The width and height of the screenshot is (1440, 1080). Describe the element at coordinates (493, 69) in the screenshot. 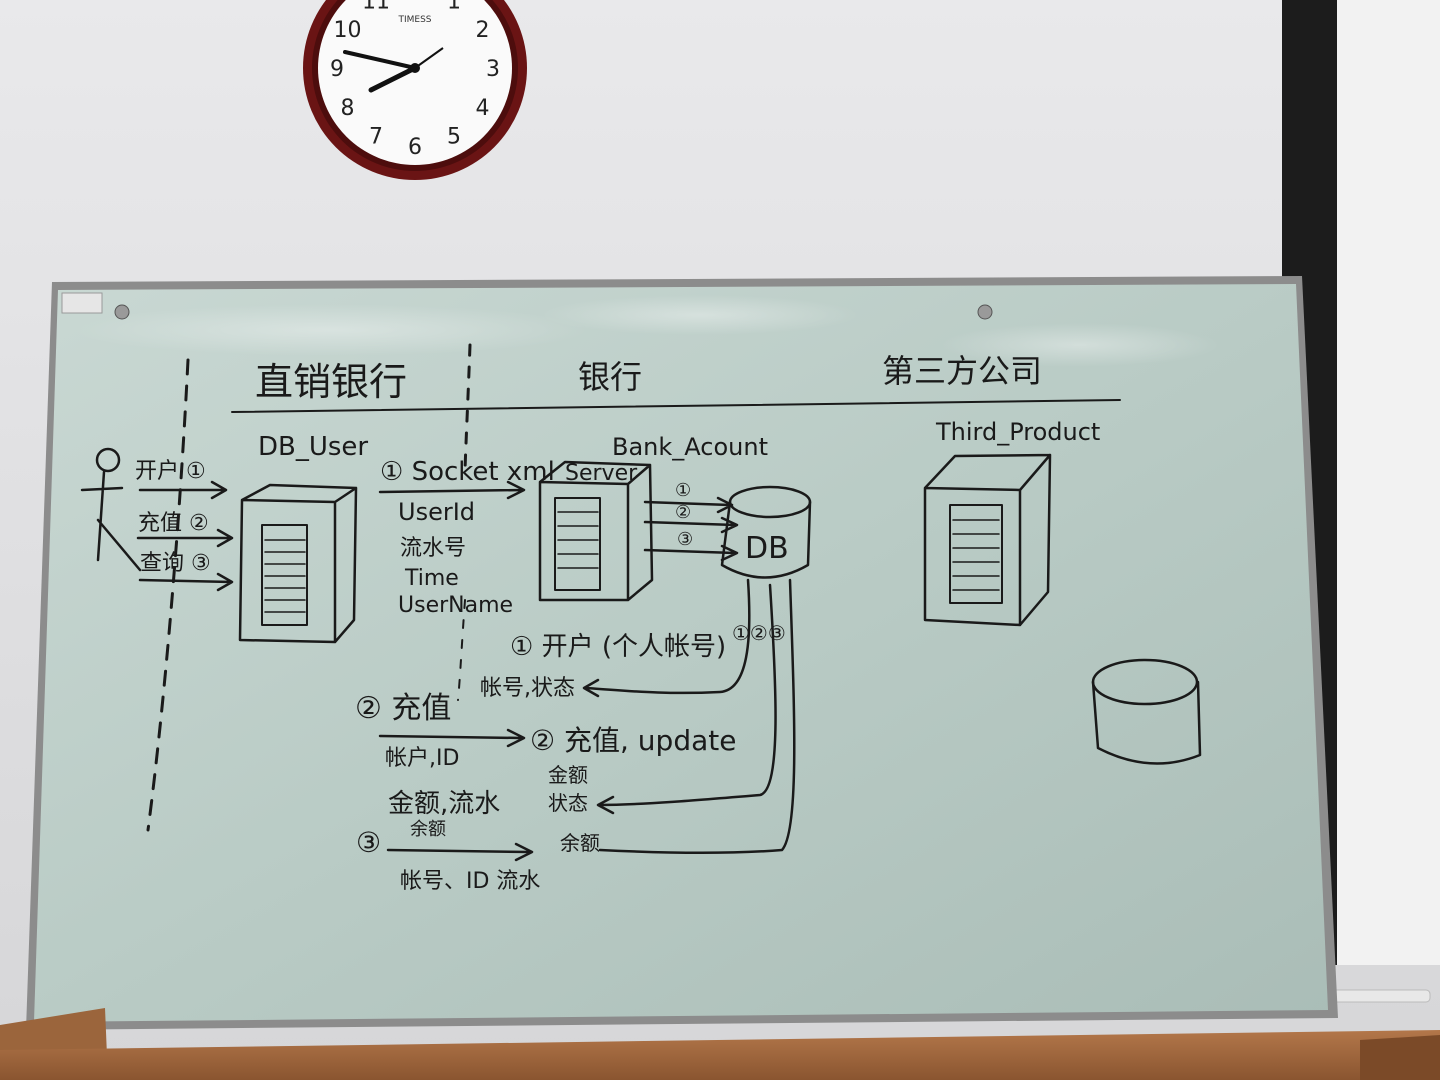

I see `clock-numeral: 3` at that location.